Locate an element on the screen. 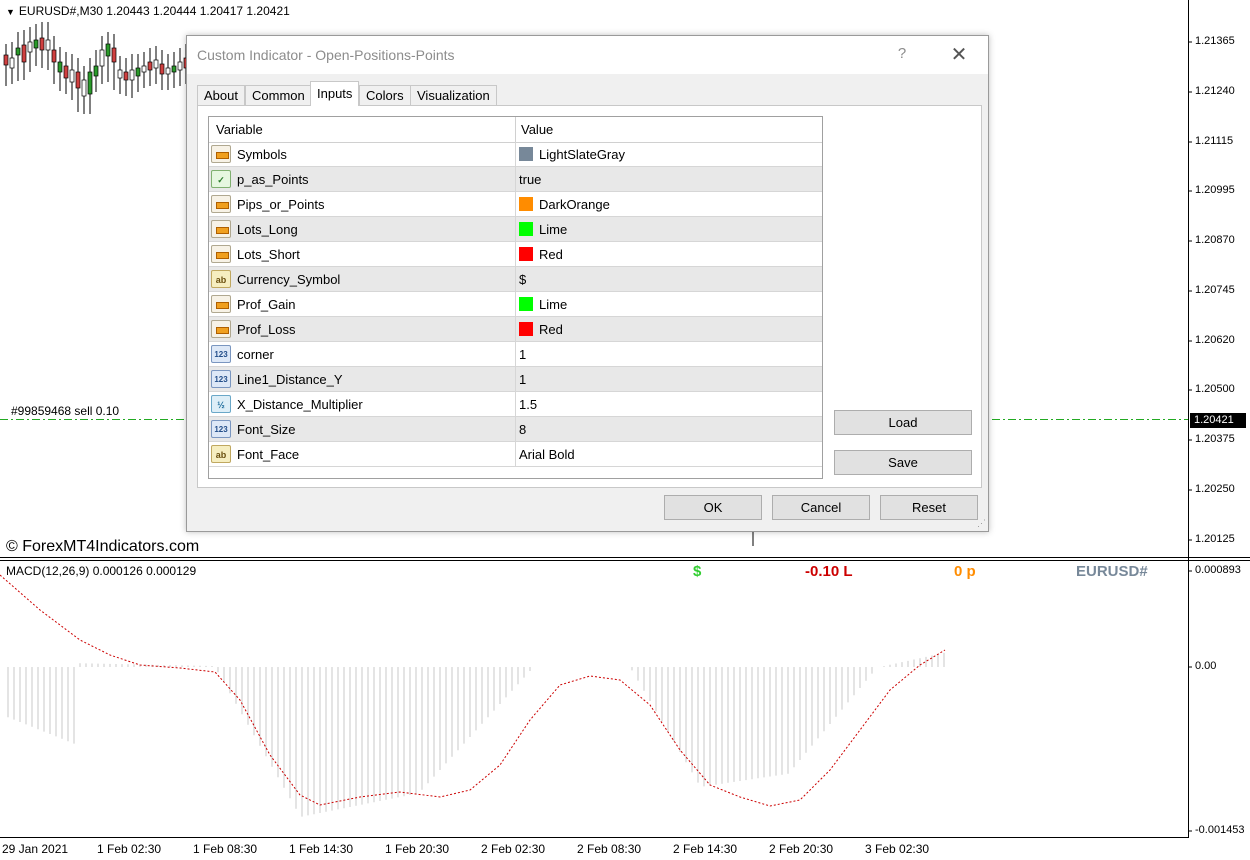  tab-about: About is located at coordinates (221, 95).